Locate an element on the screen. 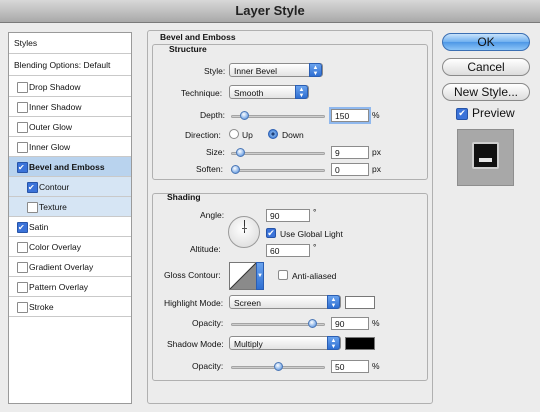  sidebar-item-outer-glow: Outer Glow is located at coordinates (70, 127).